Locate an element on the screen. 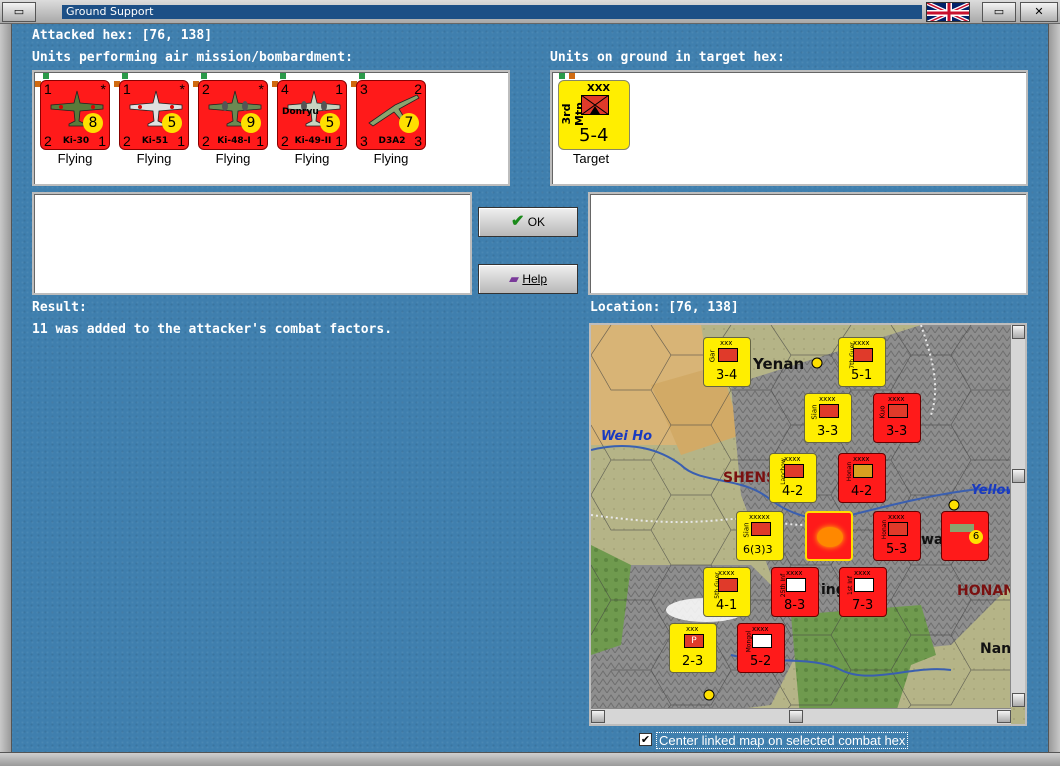  right-frame is located at coordinates (1054, 388).